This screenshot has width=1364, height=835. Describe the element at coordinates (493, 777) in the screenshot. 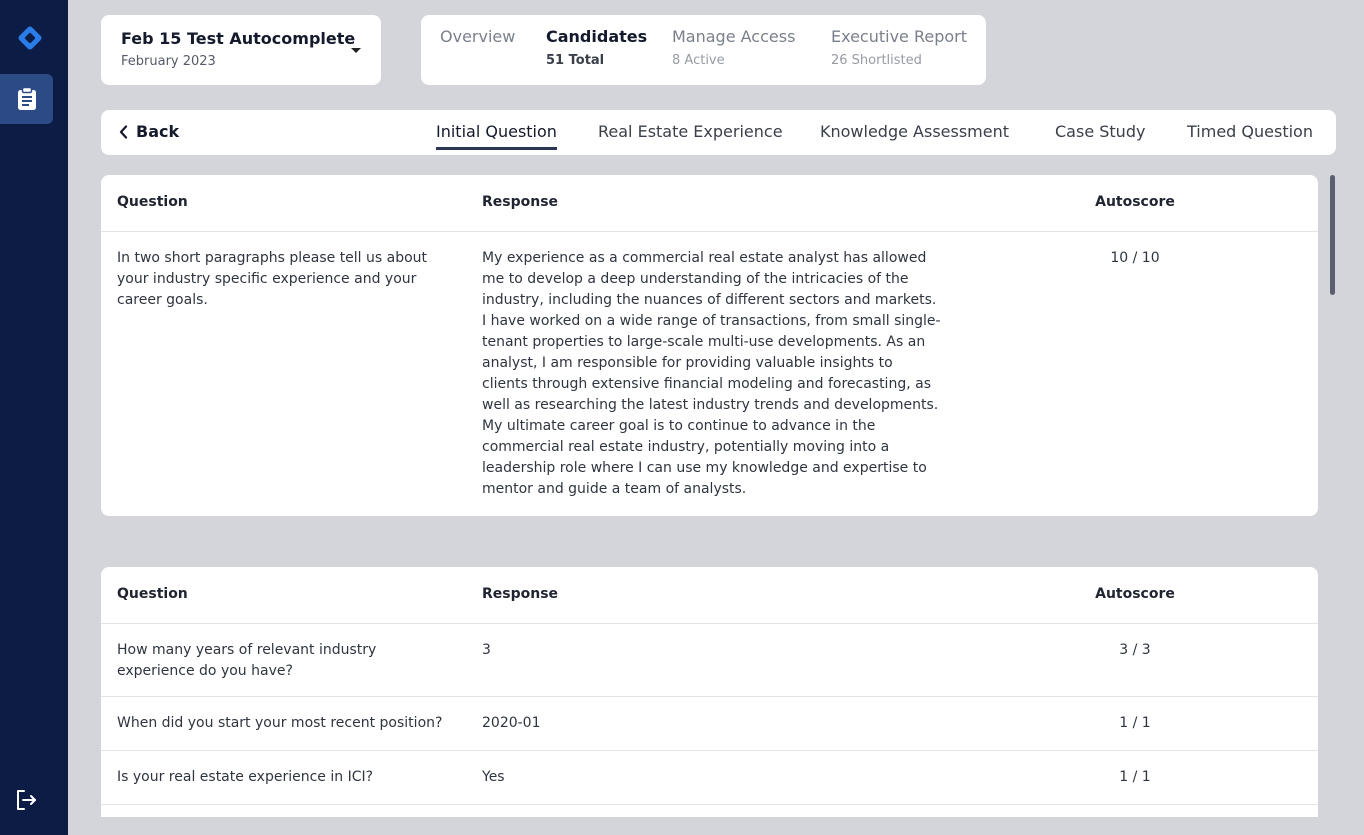

I see `response-text: Yes` at that location.